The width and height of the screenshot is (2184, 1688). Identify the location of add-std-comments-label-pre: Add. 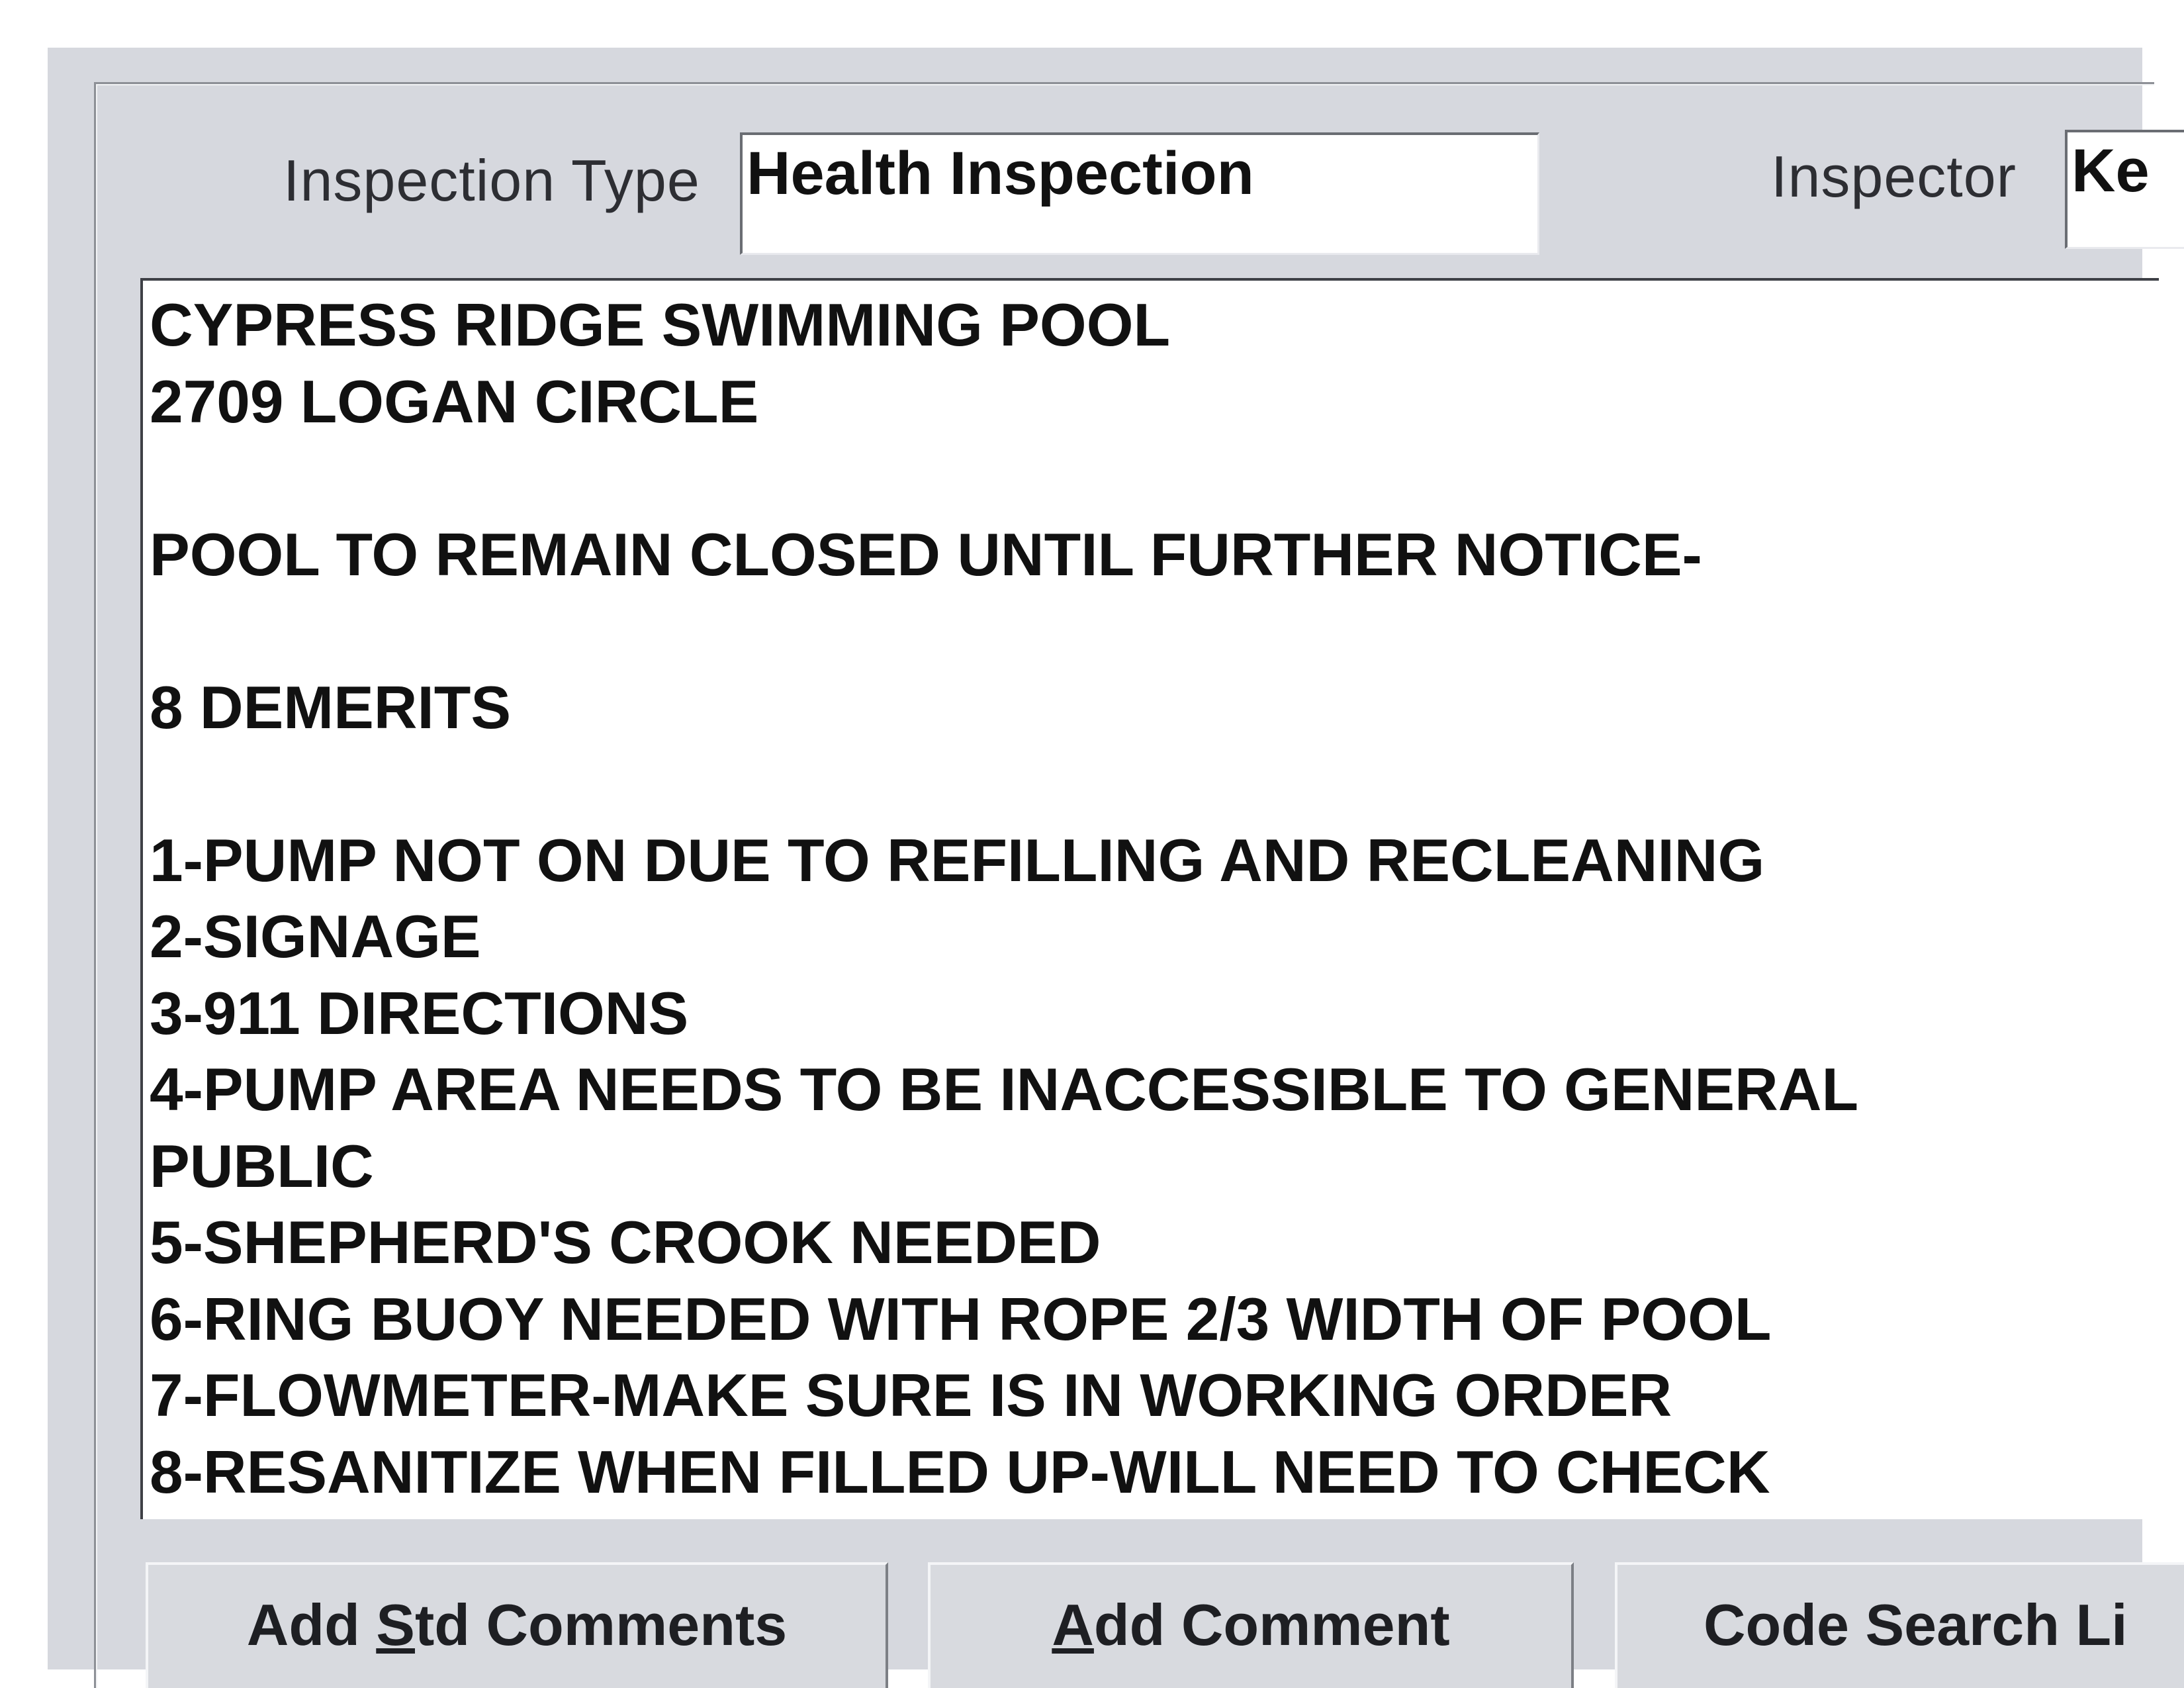
(311, 1625).